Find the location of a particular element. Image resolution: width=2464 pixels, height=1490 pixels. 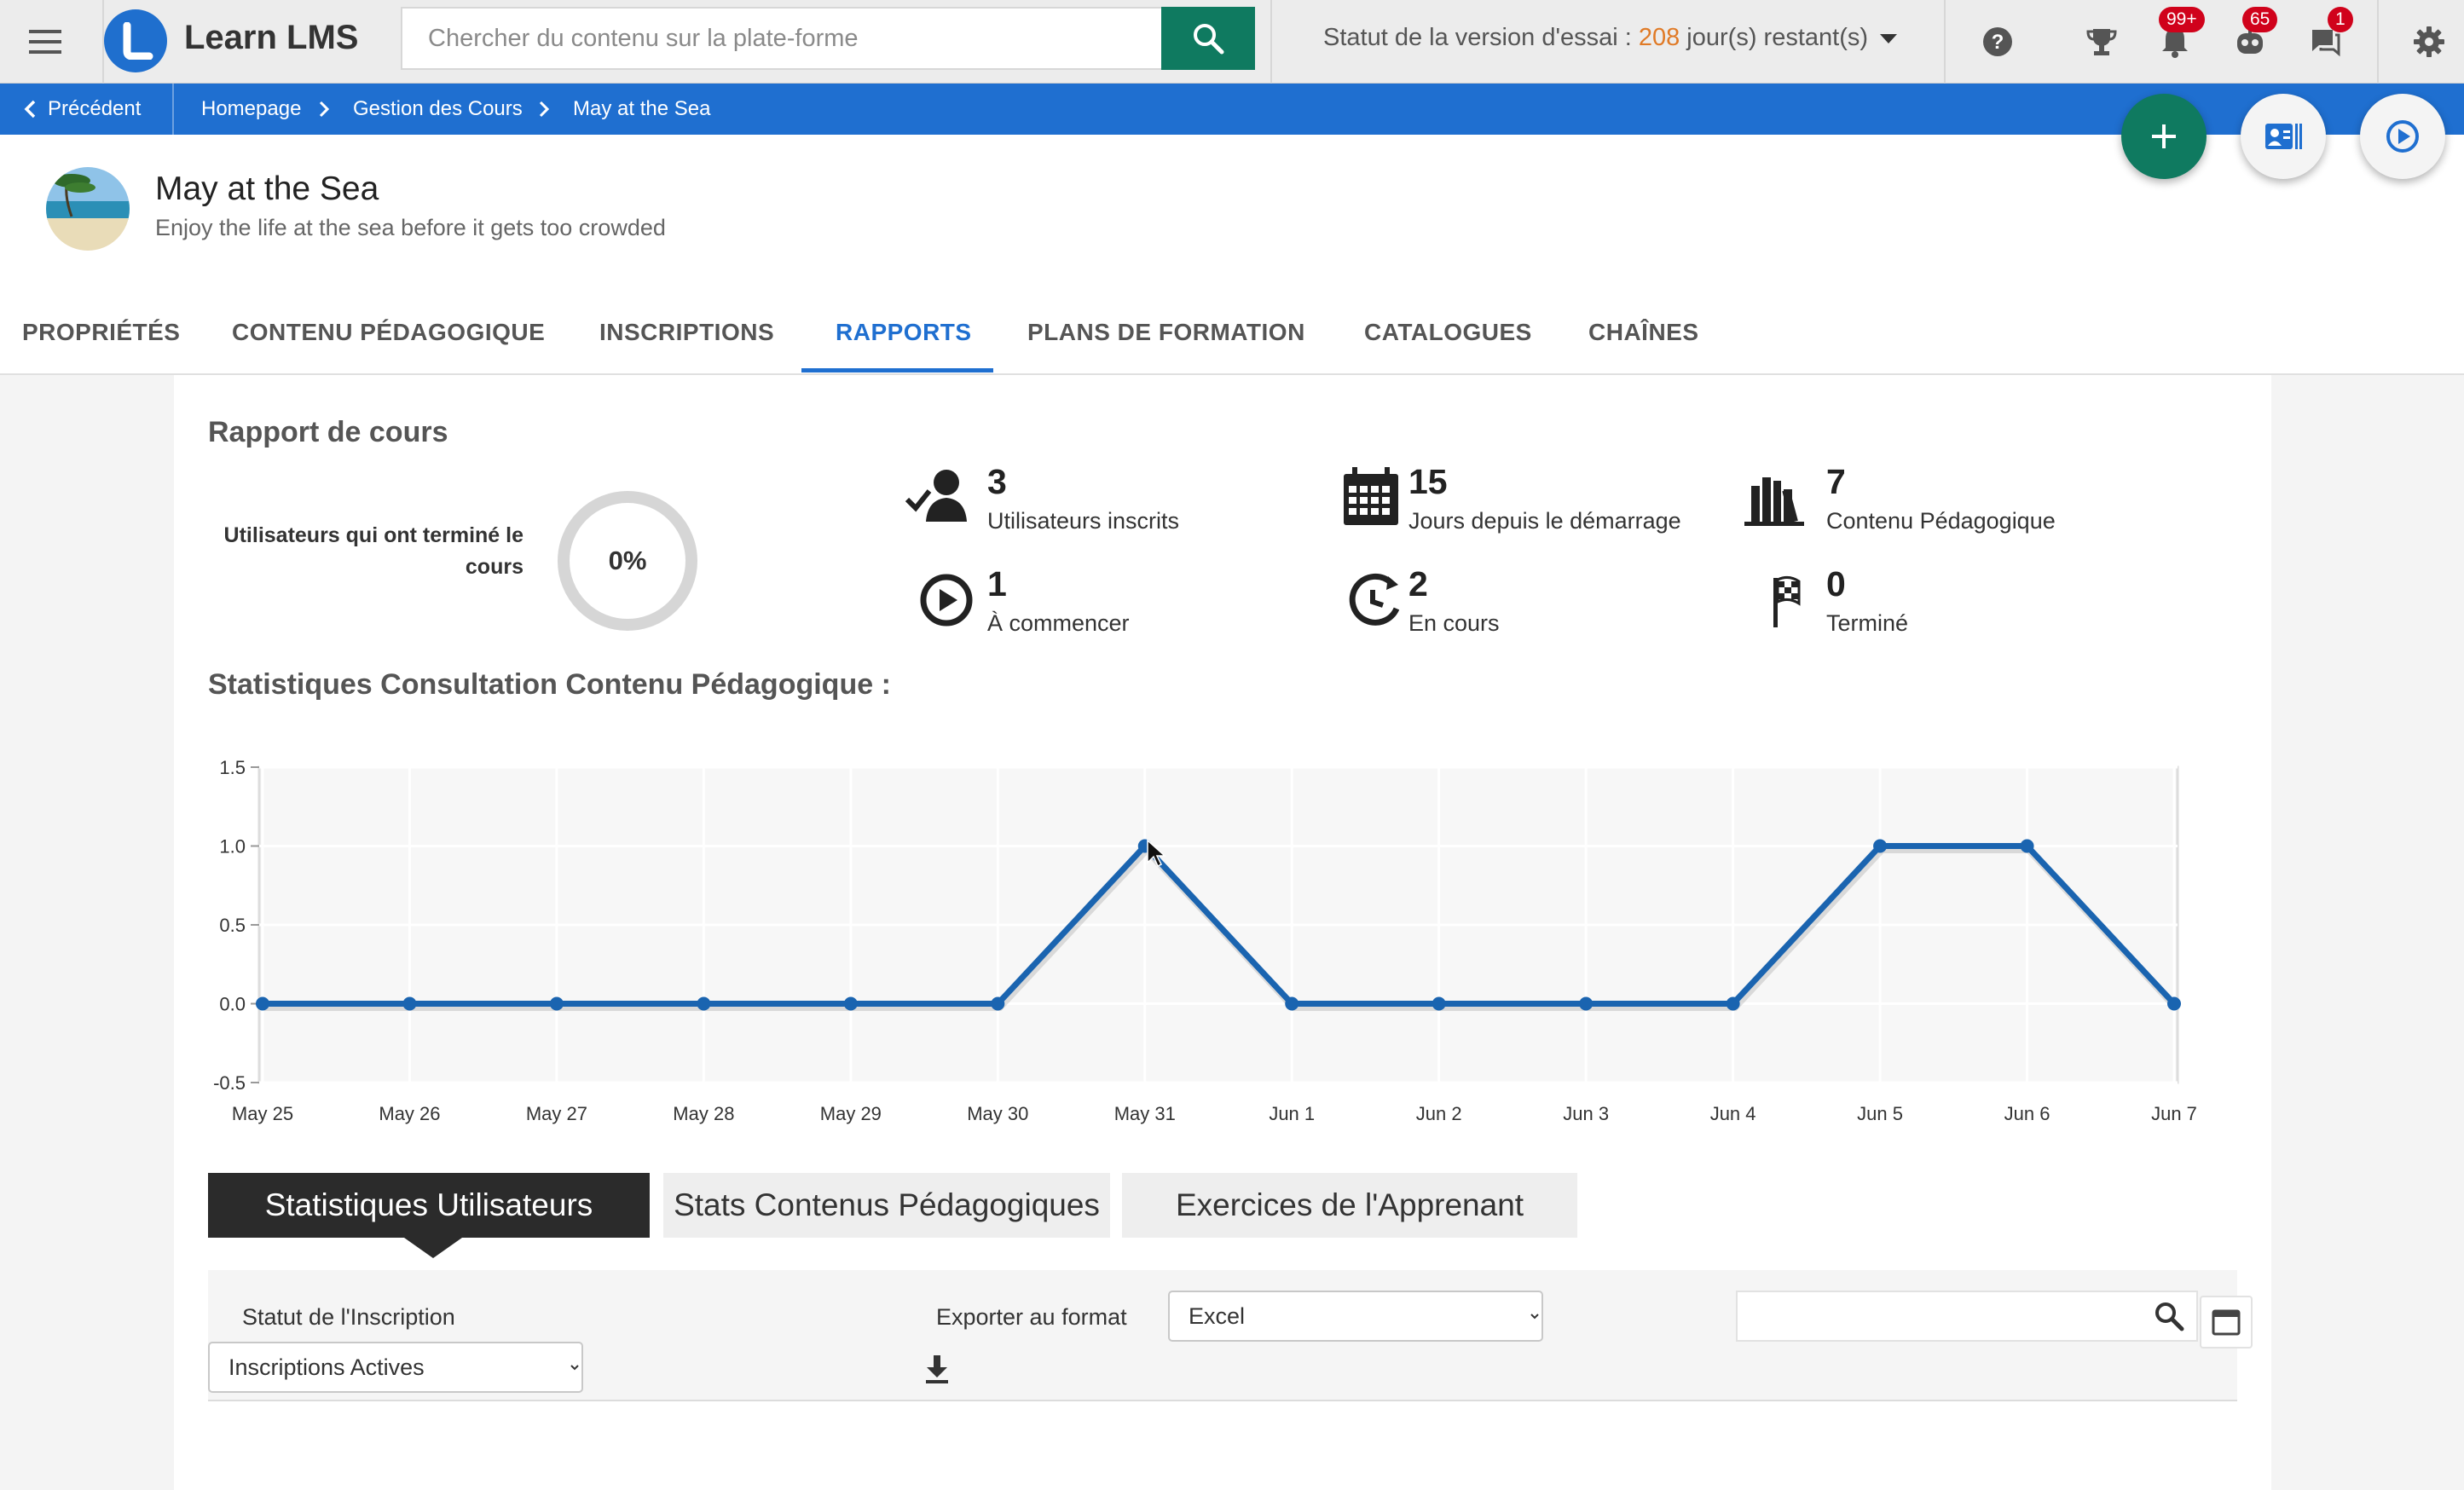

stat-label: Terminé is located at coordinates (1867, 623).